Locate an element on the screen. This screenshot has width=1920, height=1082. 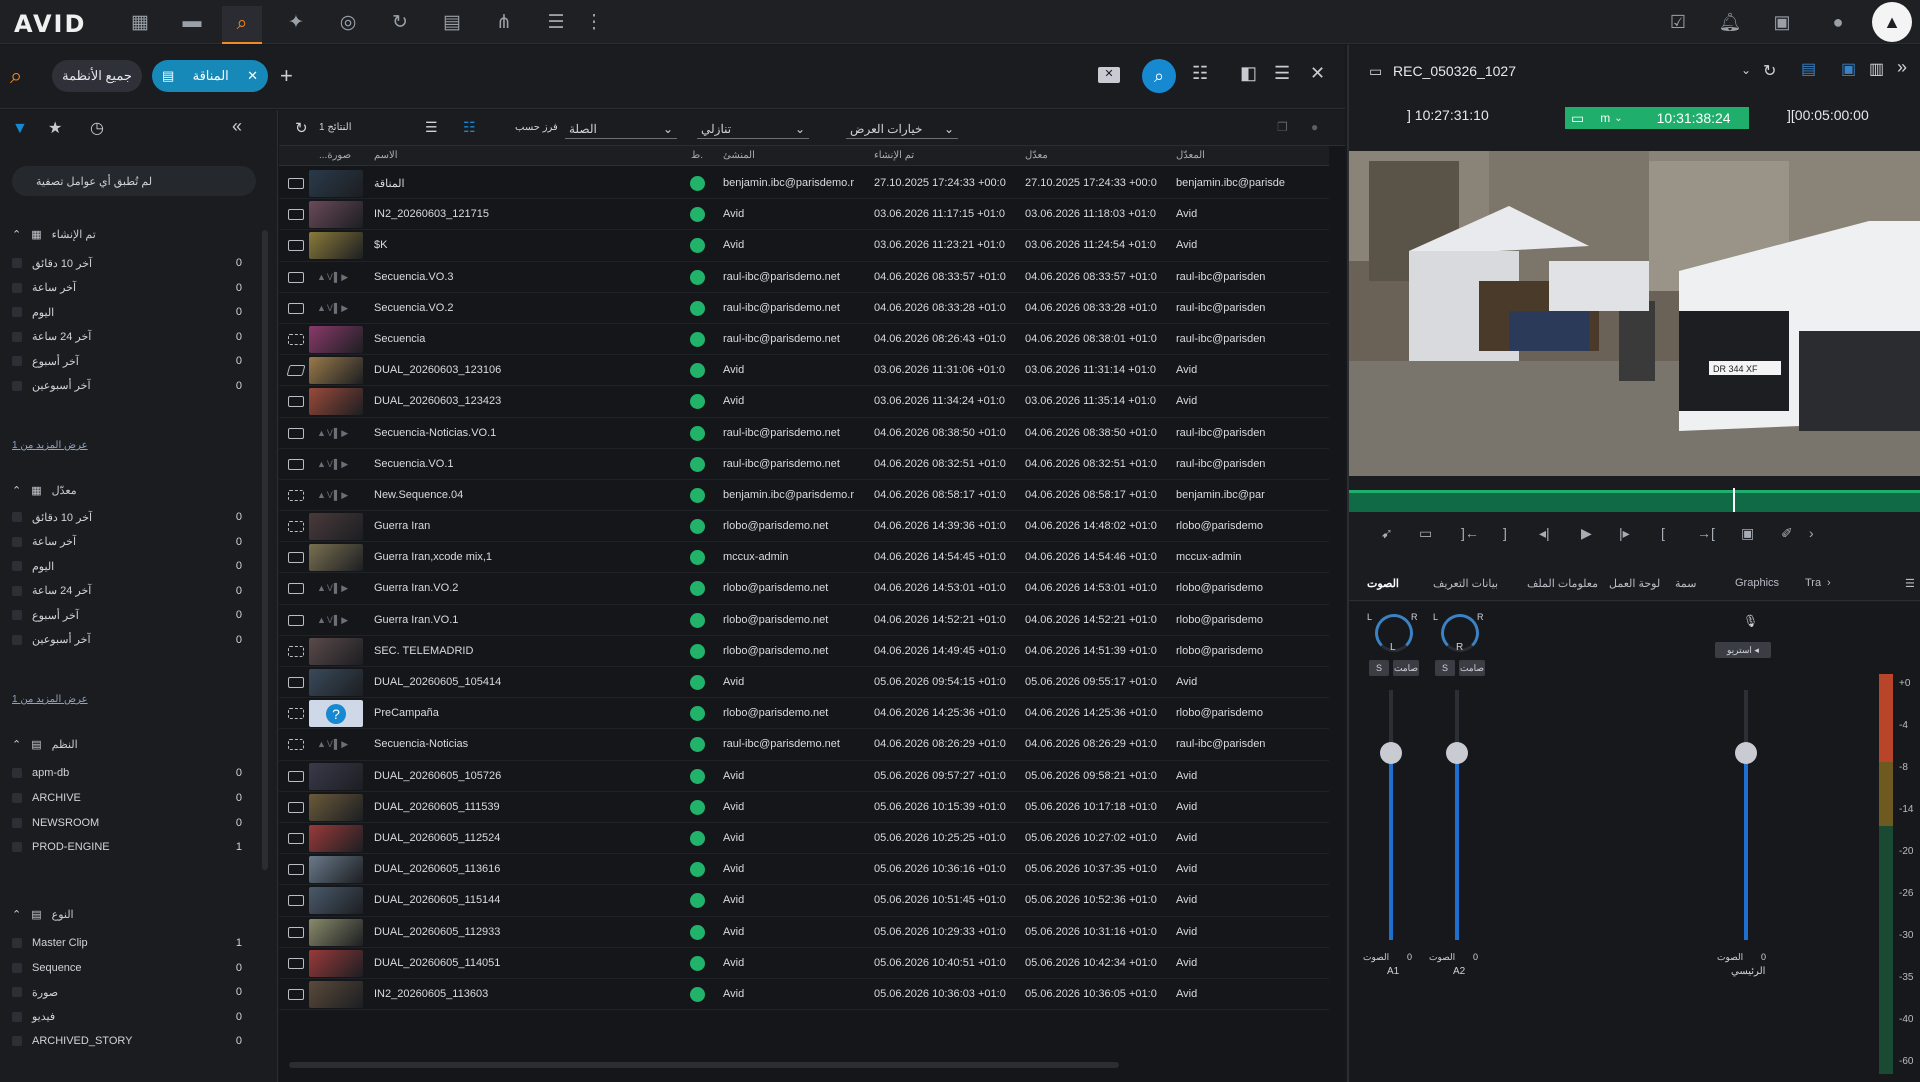
filter-created-item: آخر أسبوع 0 is located at coordinates (127, 361).